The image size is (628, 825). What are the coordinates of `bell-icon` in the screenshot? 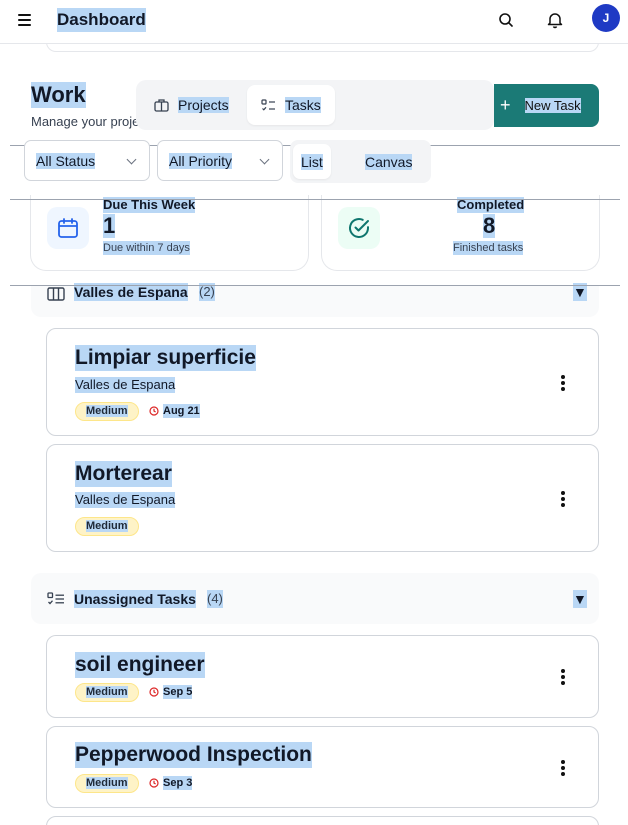 It's located at (555, 20).